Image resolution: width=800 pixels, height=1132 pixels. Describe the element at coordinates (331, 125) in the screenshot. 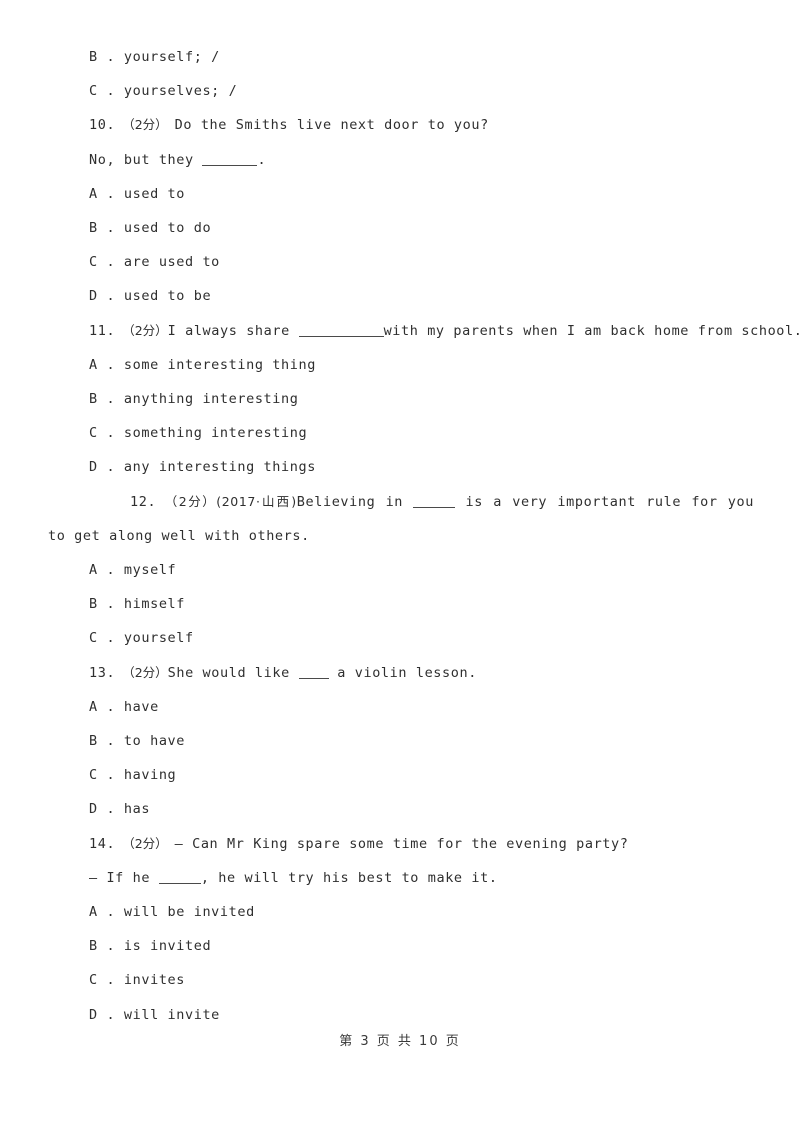

I see `question-10-stem-text: Do the Smiths live next door to you?` at that location.